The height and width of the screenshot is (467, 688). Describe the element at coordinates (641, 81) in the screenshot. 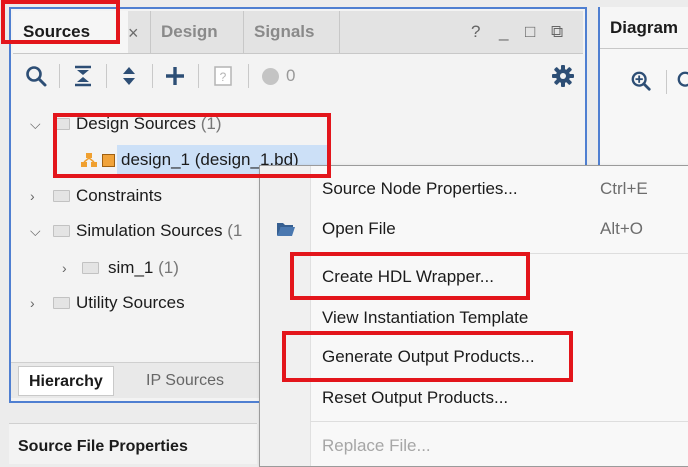

I see `zoom-in-icon` at that location.